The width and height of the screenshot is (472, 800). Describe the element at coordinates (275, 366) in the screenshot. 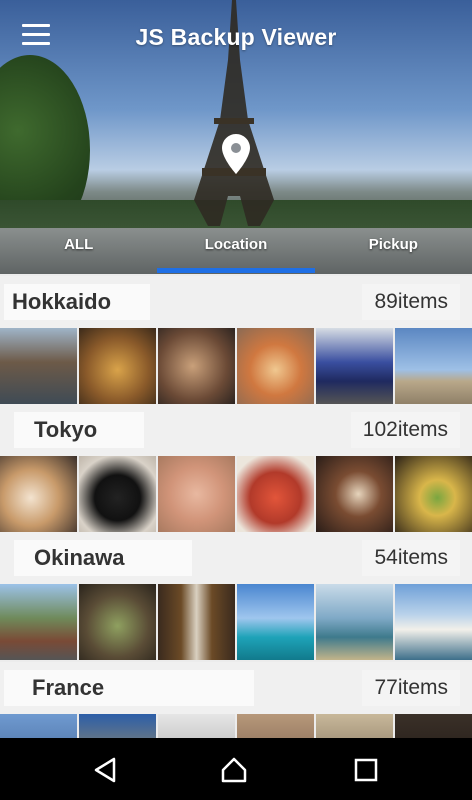

I see `pizza-photo` at that location.